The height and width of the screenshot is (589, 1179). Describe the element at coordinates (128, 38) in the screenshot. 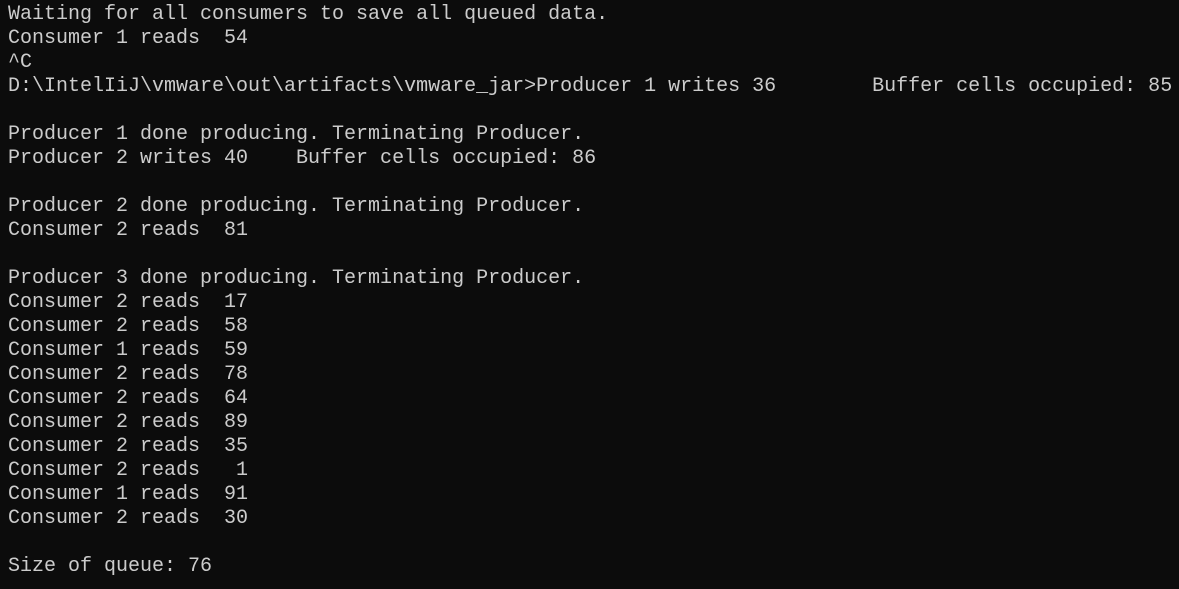

I see `output-line: Consumer 1 reads 54` at that location.